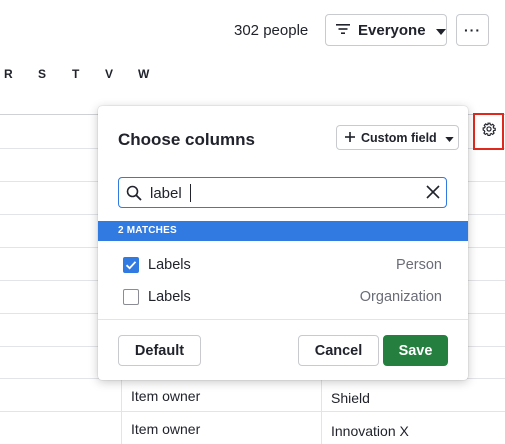 This screenshot has height=444, width=505. What do you see at coordinates (283, 265) in the screenshot?
I see `column-option-labels-person: Labels Person` at bounding box center [283, 265].